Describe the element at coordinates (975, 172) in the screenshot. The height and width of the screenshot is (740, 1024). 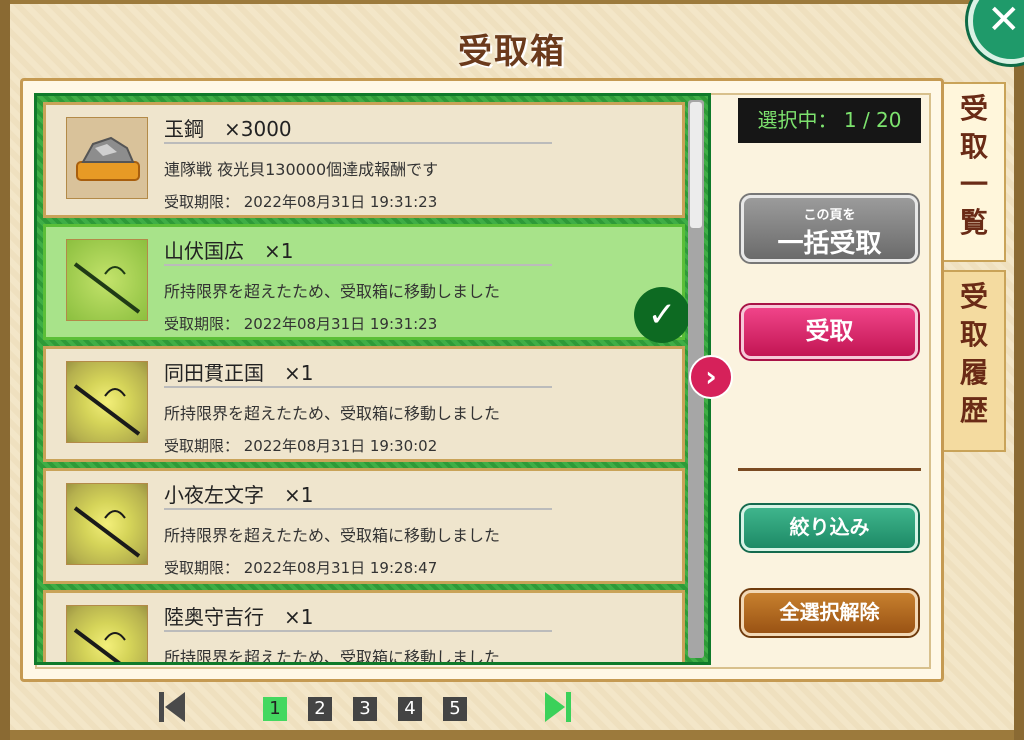
I see `tab-receive-list: 受取一覧` at that location.